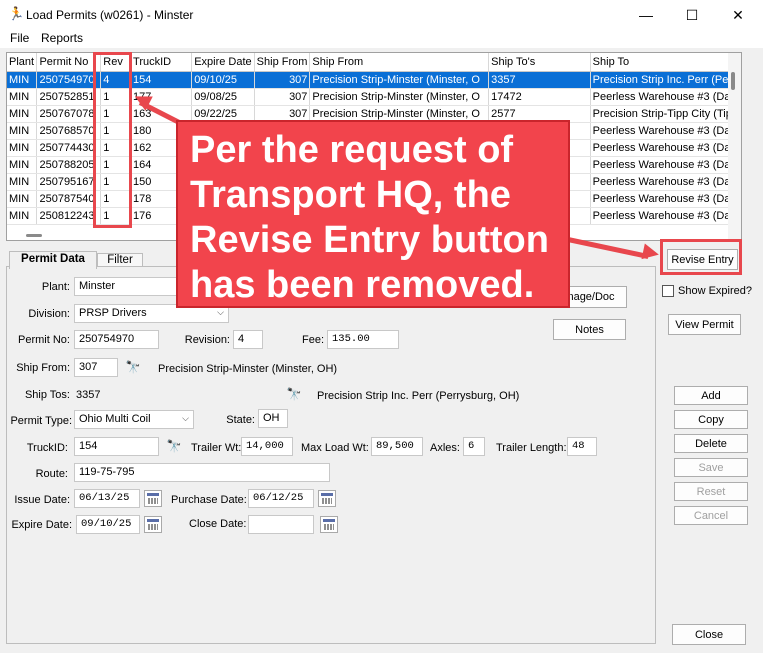  I want to click on permit-type-select: Ohio Multi Coil ⌵, so click(134, 419).